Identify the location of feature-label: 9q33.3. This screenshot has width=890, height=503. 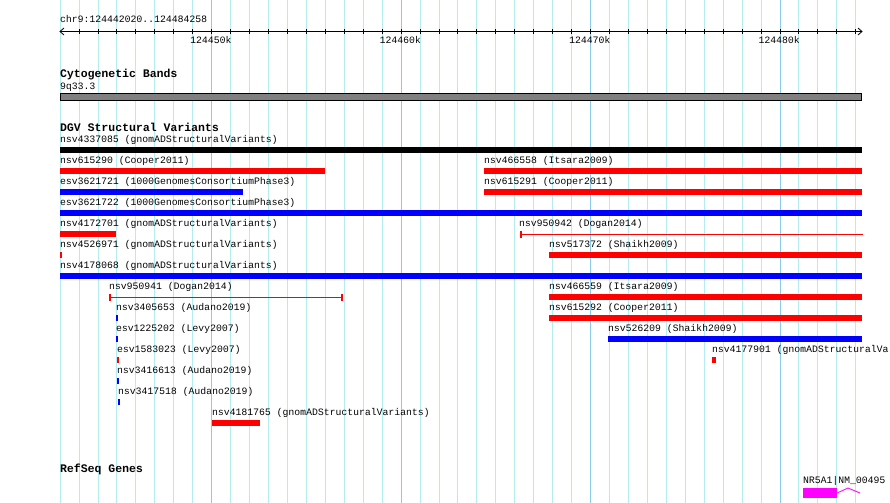
(78, 87).